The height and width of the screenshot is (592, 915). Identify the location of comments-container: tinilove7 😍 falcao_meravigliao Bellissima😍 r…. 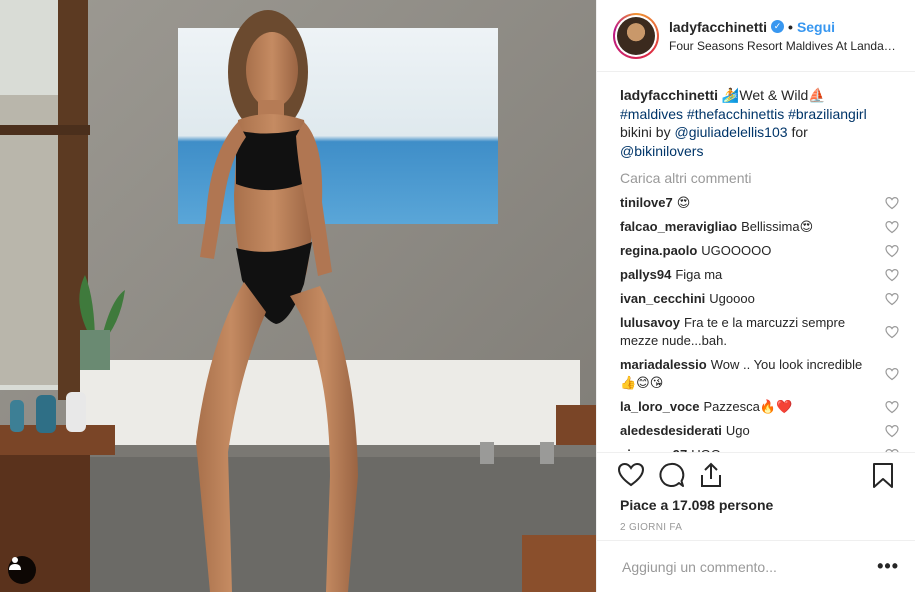
(759, 323).